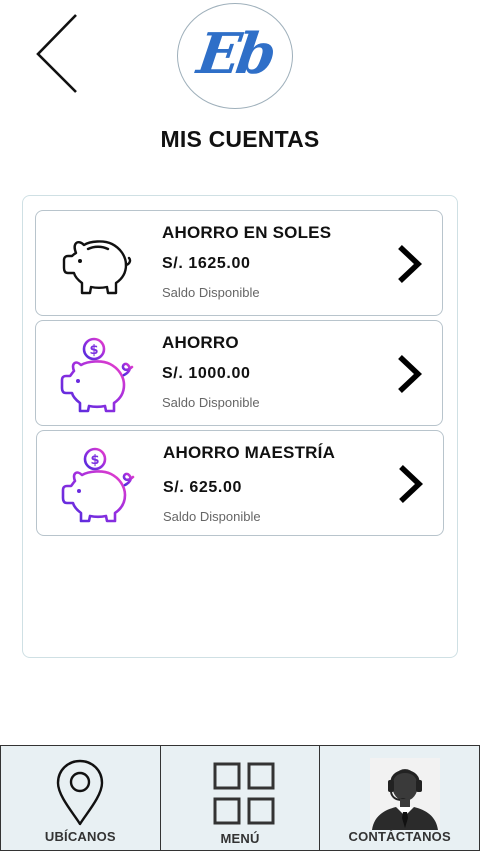  Describe the element at coordinates (206, 263) in the screenshot. I see `account-balance: S/. 1625.00` at that location.